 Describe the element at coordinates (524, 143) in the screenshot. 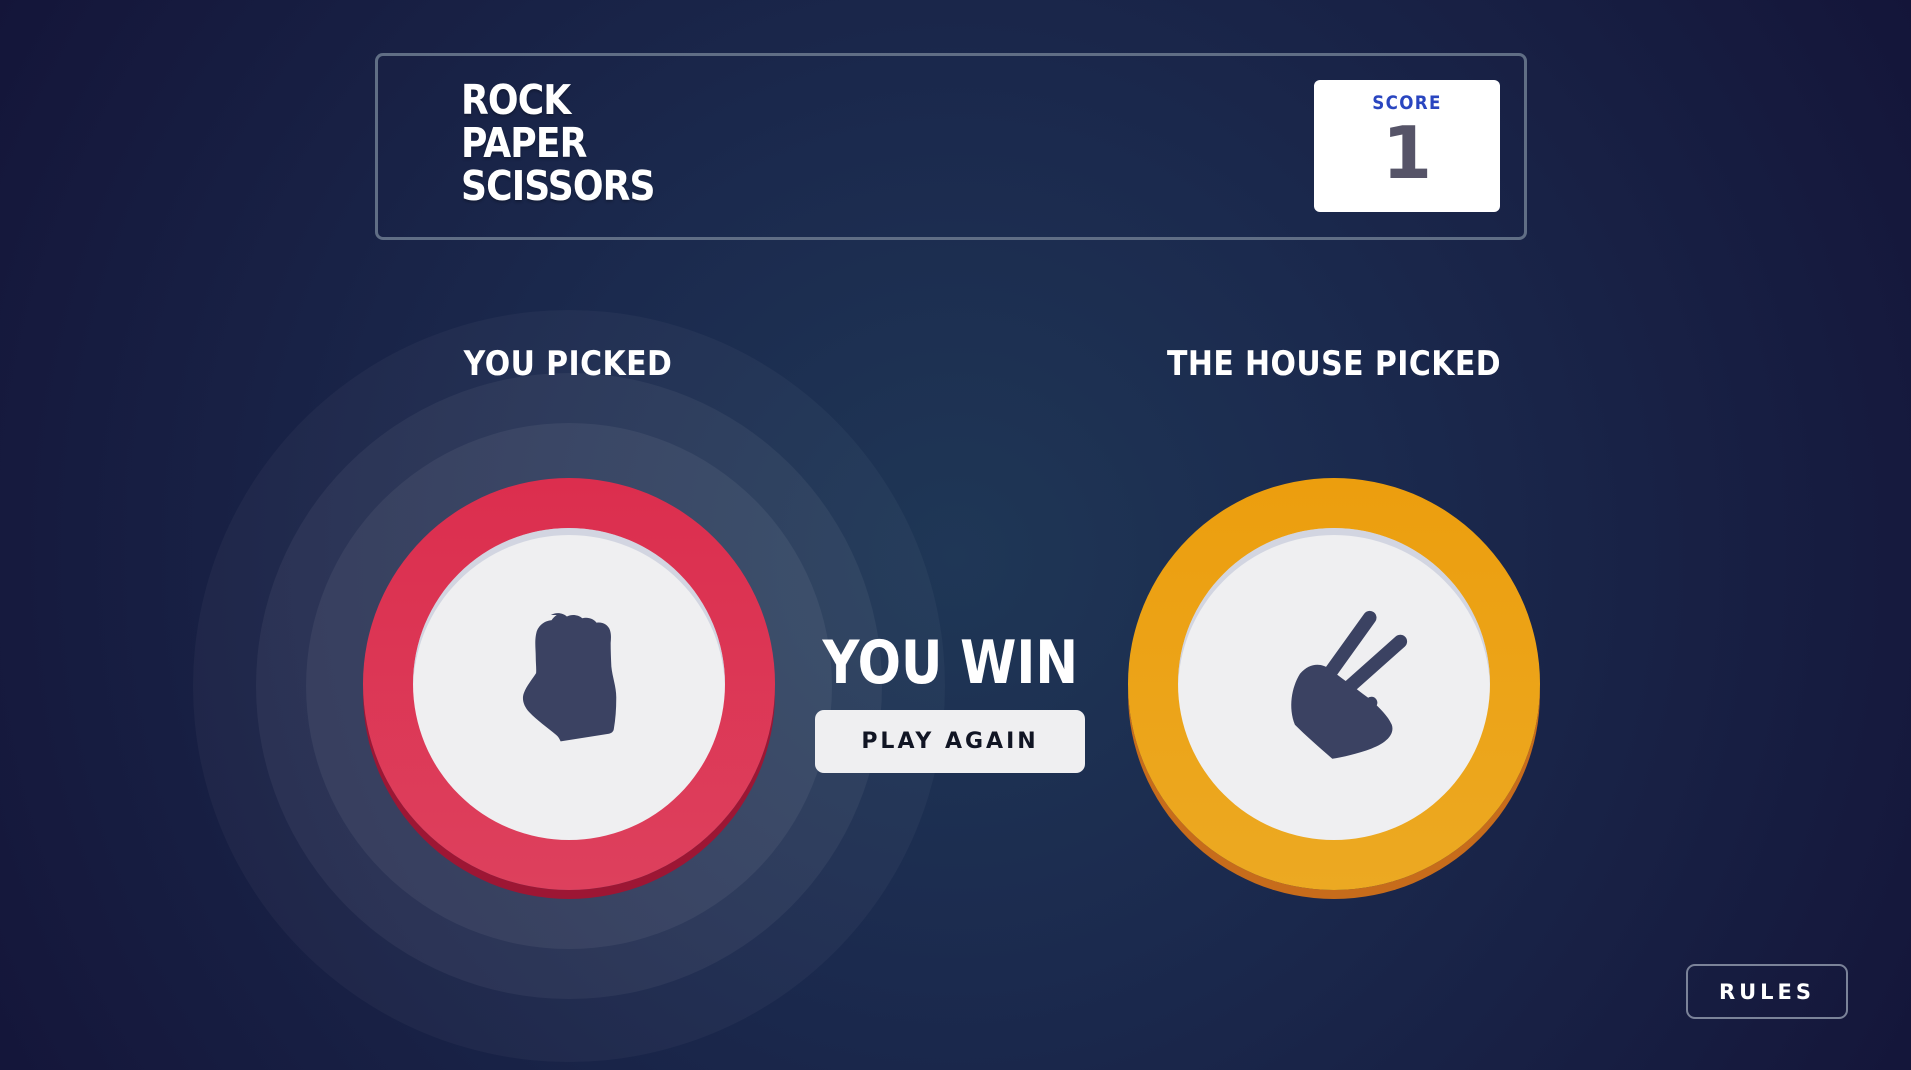

I see `logo-line-paper: PAPER` at that location.